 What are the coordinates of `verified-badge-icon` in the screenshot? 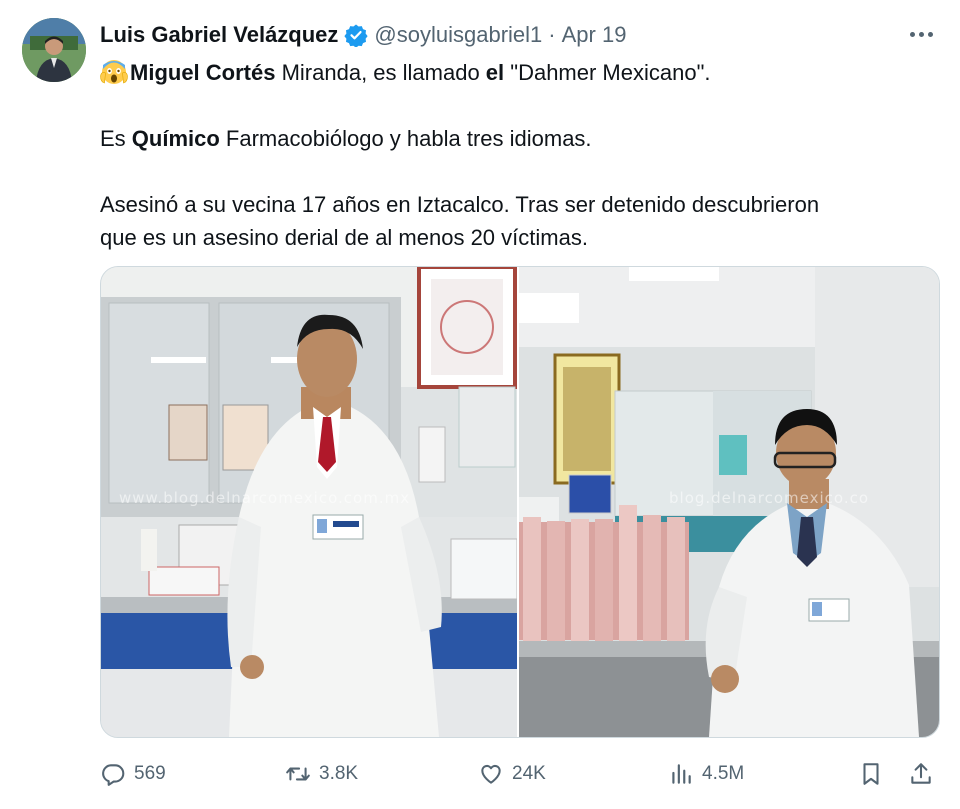 It's located at (356, 35).